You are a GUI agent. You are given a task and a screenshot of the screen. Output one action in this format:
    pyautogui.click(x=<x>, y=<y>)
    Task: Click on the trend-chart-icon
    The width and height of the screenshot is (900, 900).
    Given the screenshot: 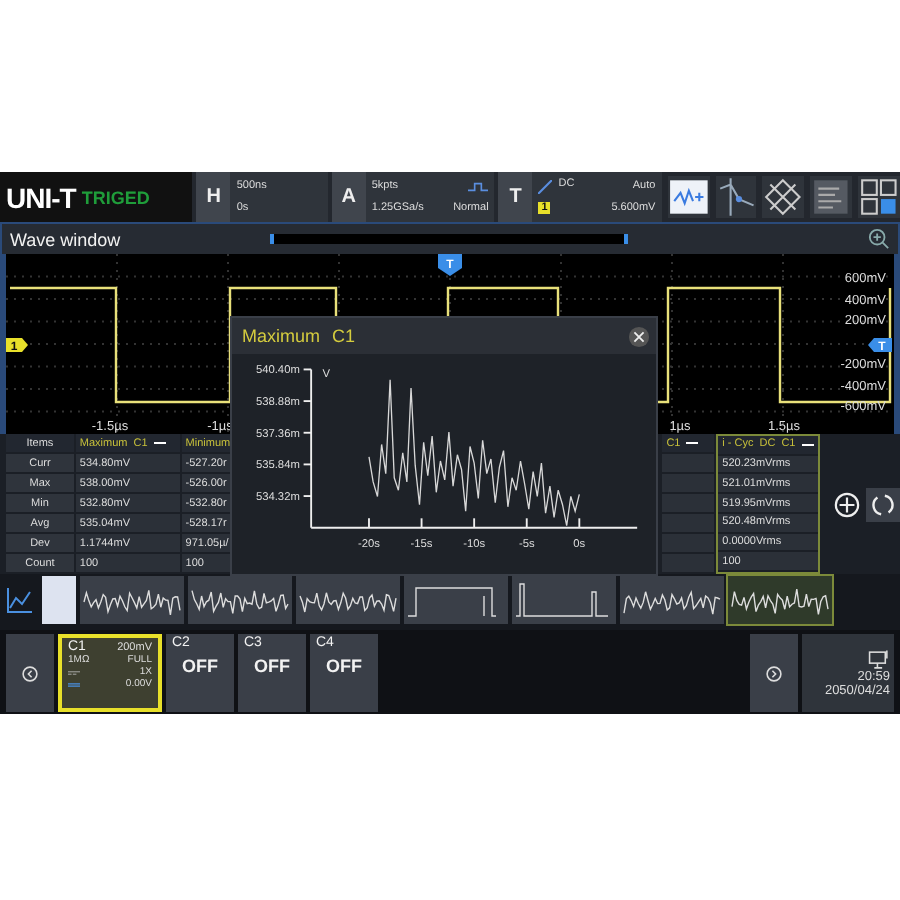 What is the action you would take?
    pyautogui.click(x=20, y=600)
    